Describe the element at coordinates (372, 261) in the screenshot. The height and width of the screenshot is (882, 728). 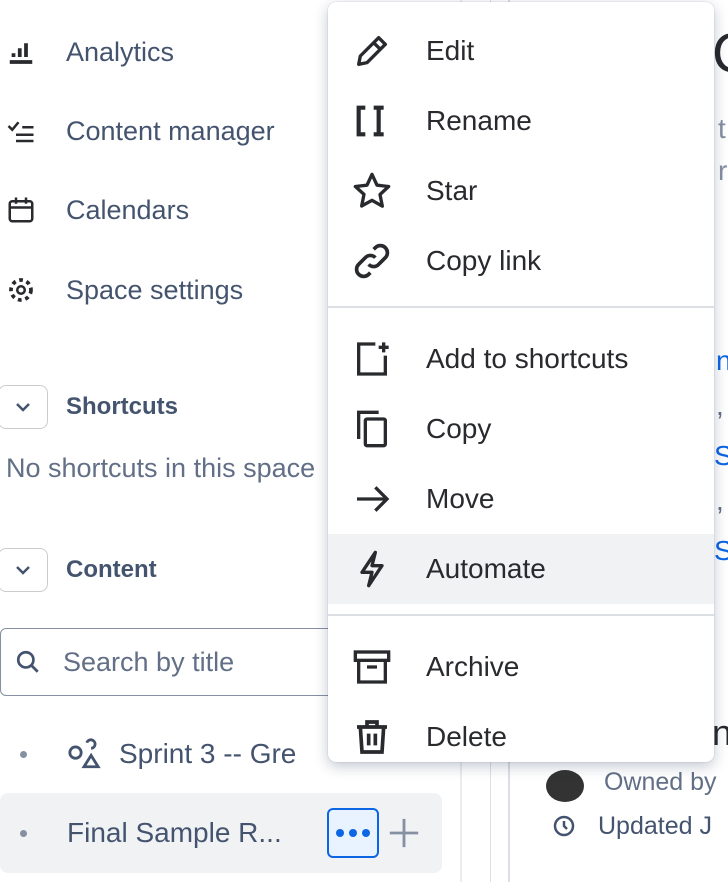
I see `link-icon` at that location.